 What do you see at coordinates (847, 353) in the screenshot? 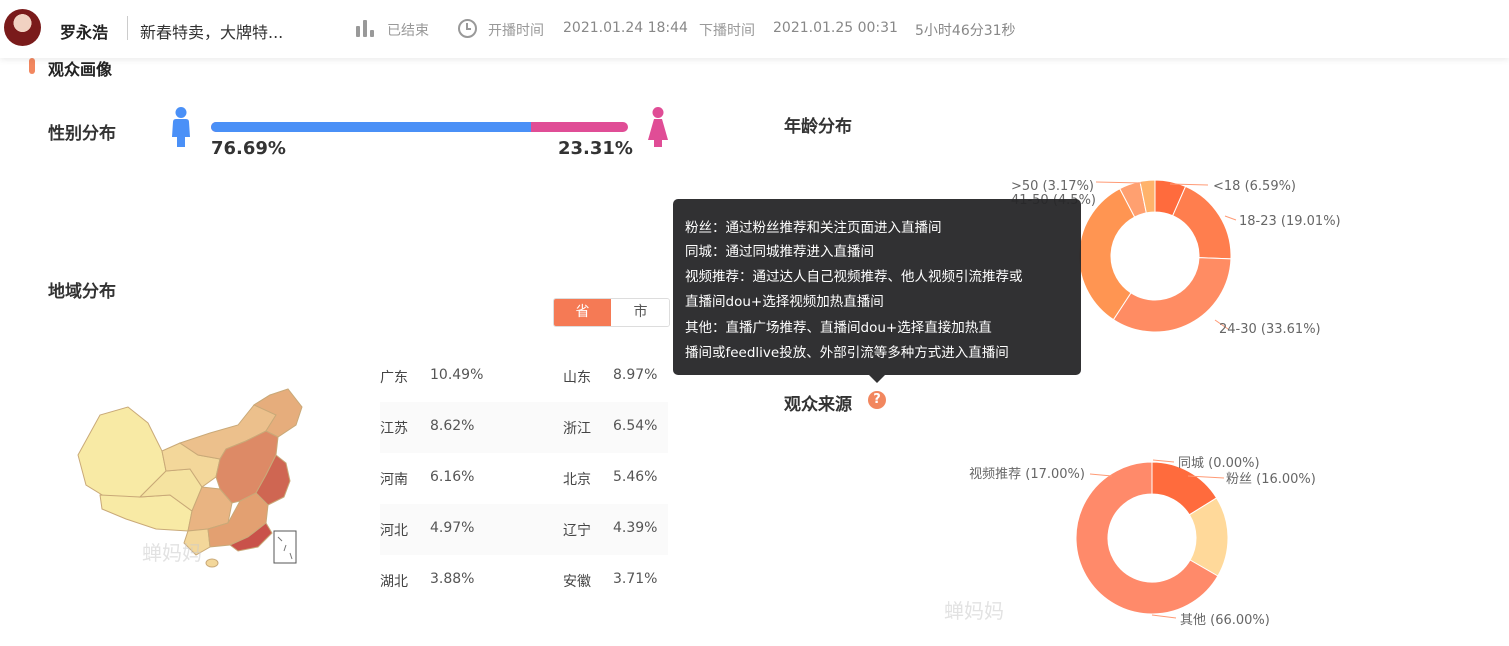
I see `tooltip-line: 播间或feedlive投放、外部引流等多种方式进入直播间` at bounding box center [847, 353].